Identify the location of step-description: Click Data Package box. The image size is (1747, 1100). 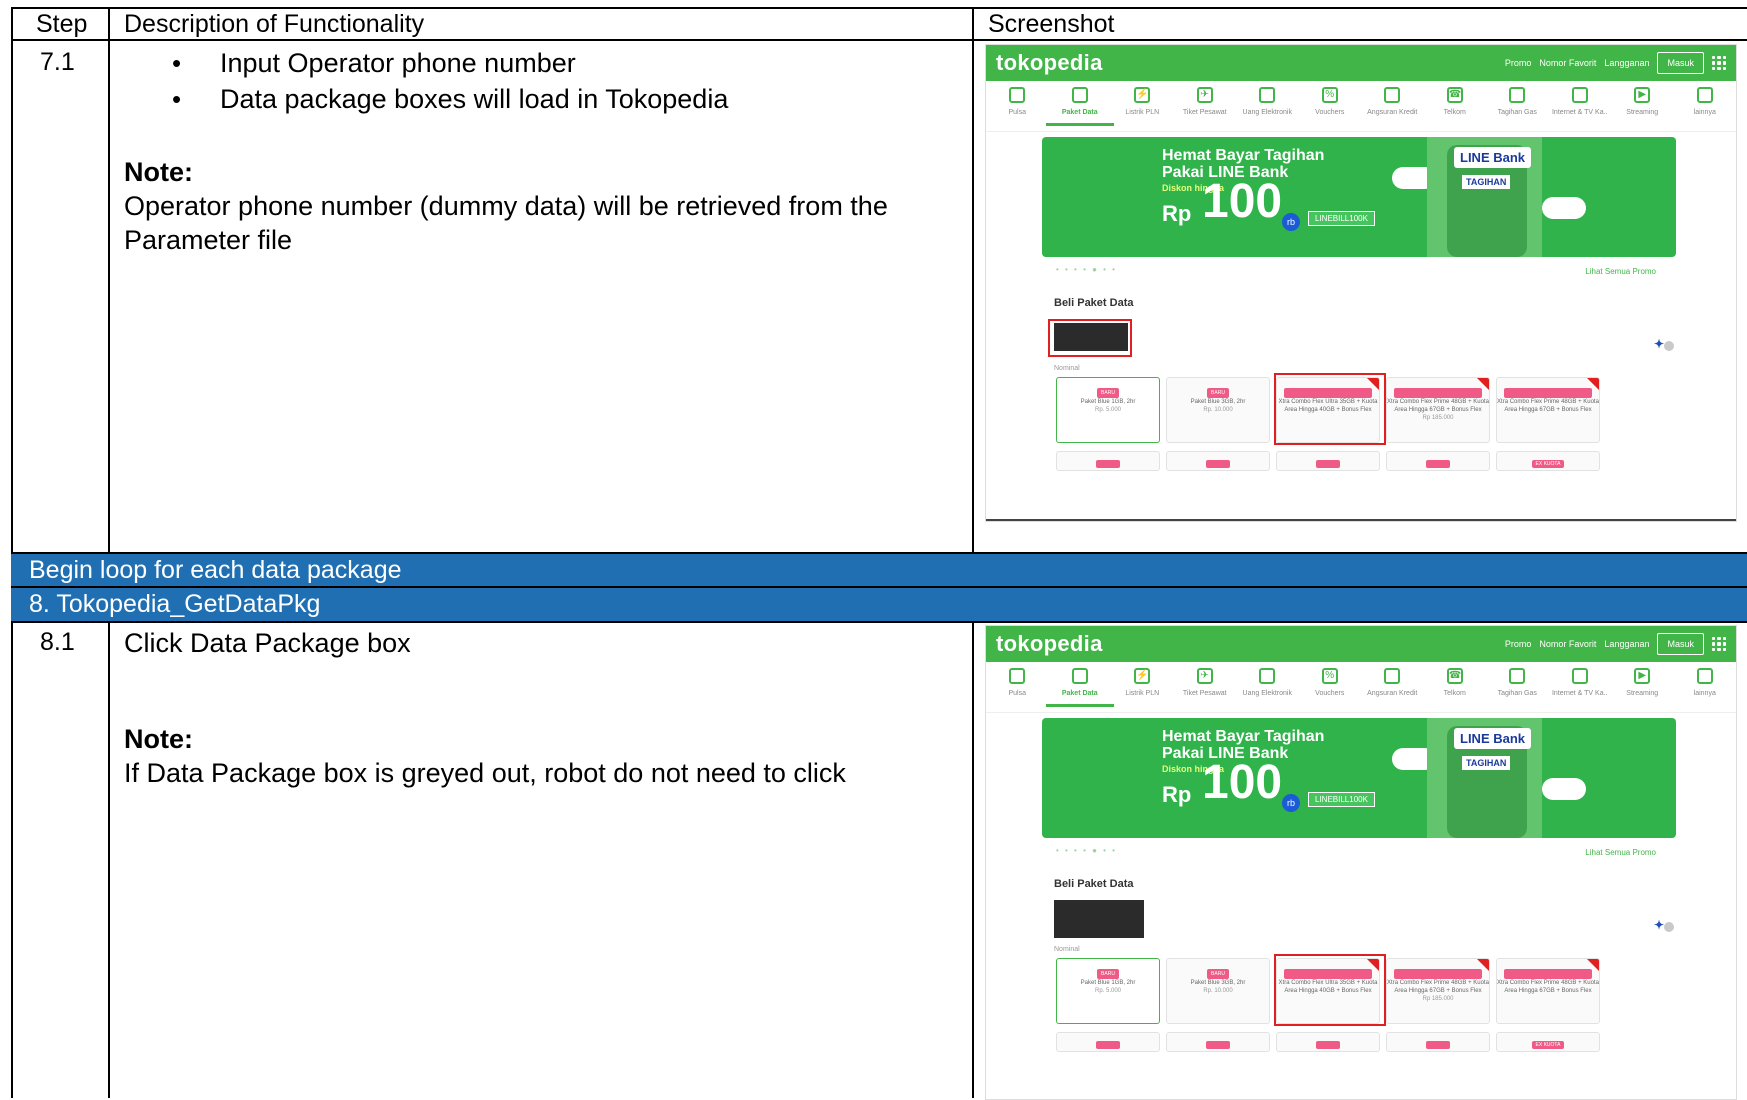
(267, 643).